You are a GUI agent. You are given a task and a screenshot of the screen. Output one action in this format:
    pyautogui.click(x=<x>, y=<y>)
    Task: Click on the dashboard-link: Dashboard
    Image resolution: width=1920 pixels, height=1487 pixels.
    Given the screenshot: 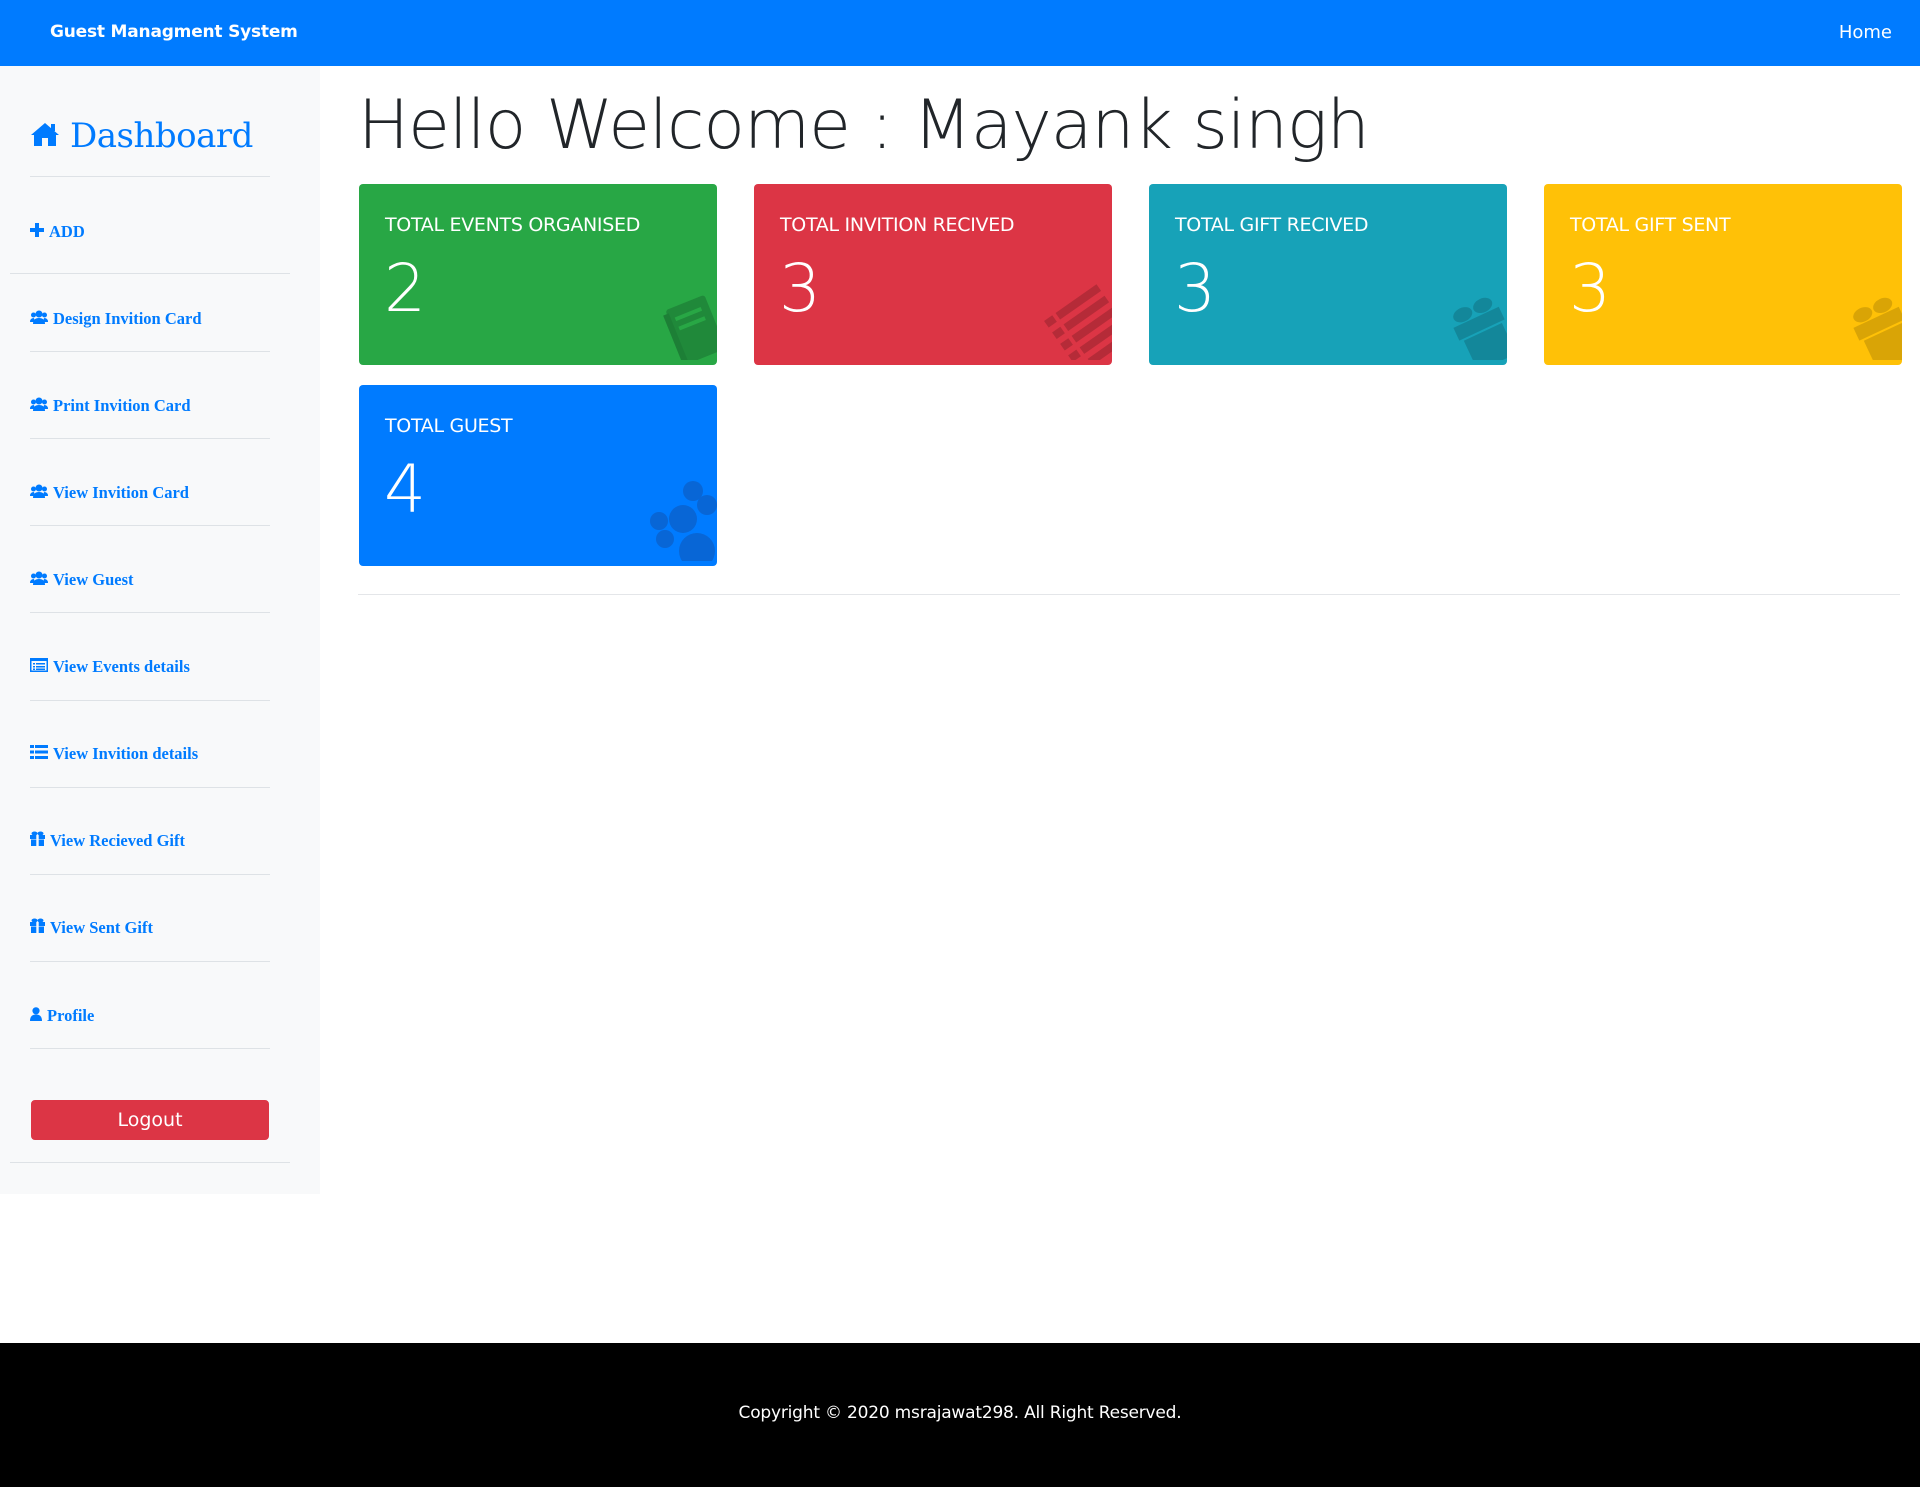 What is the action you would take?
    pyautogui.click(x=141, y=136)
    